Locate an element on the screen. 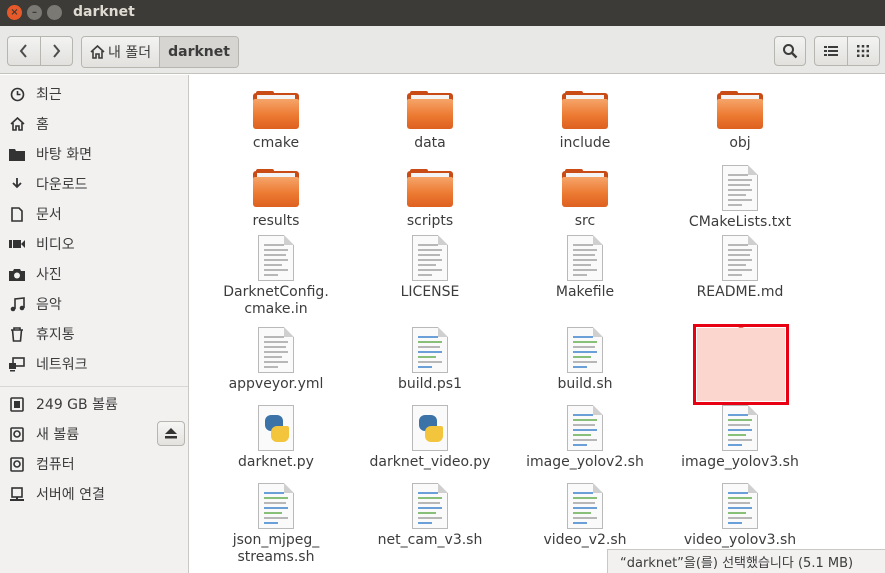 This screenshot has height=573, width=885. file-name: json_mjpeg_ streams.sh is located at coordinates (276, 549).